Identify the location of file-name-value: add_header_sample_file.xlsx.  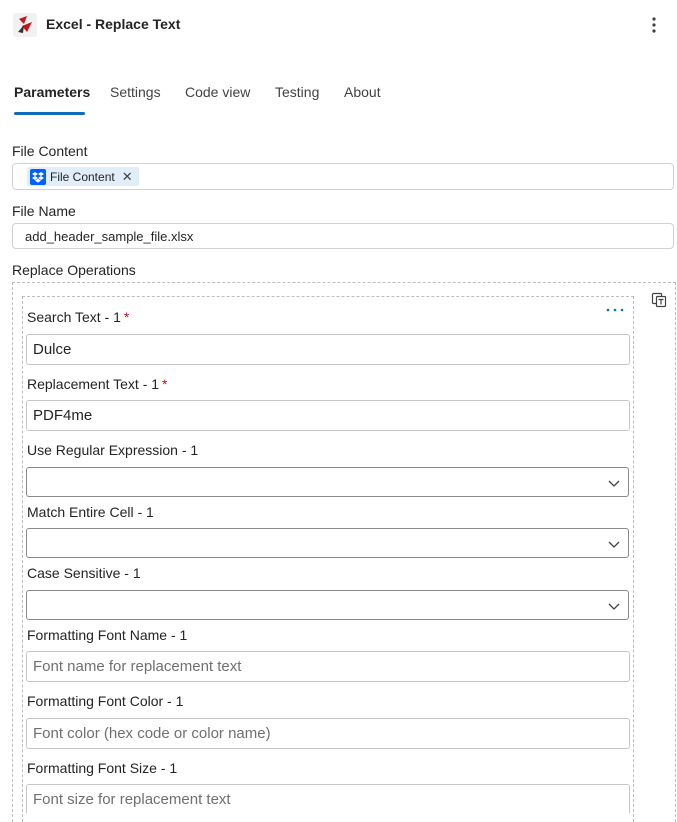
(109, 236).